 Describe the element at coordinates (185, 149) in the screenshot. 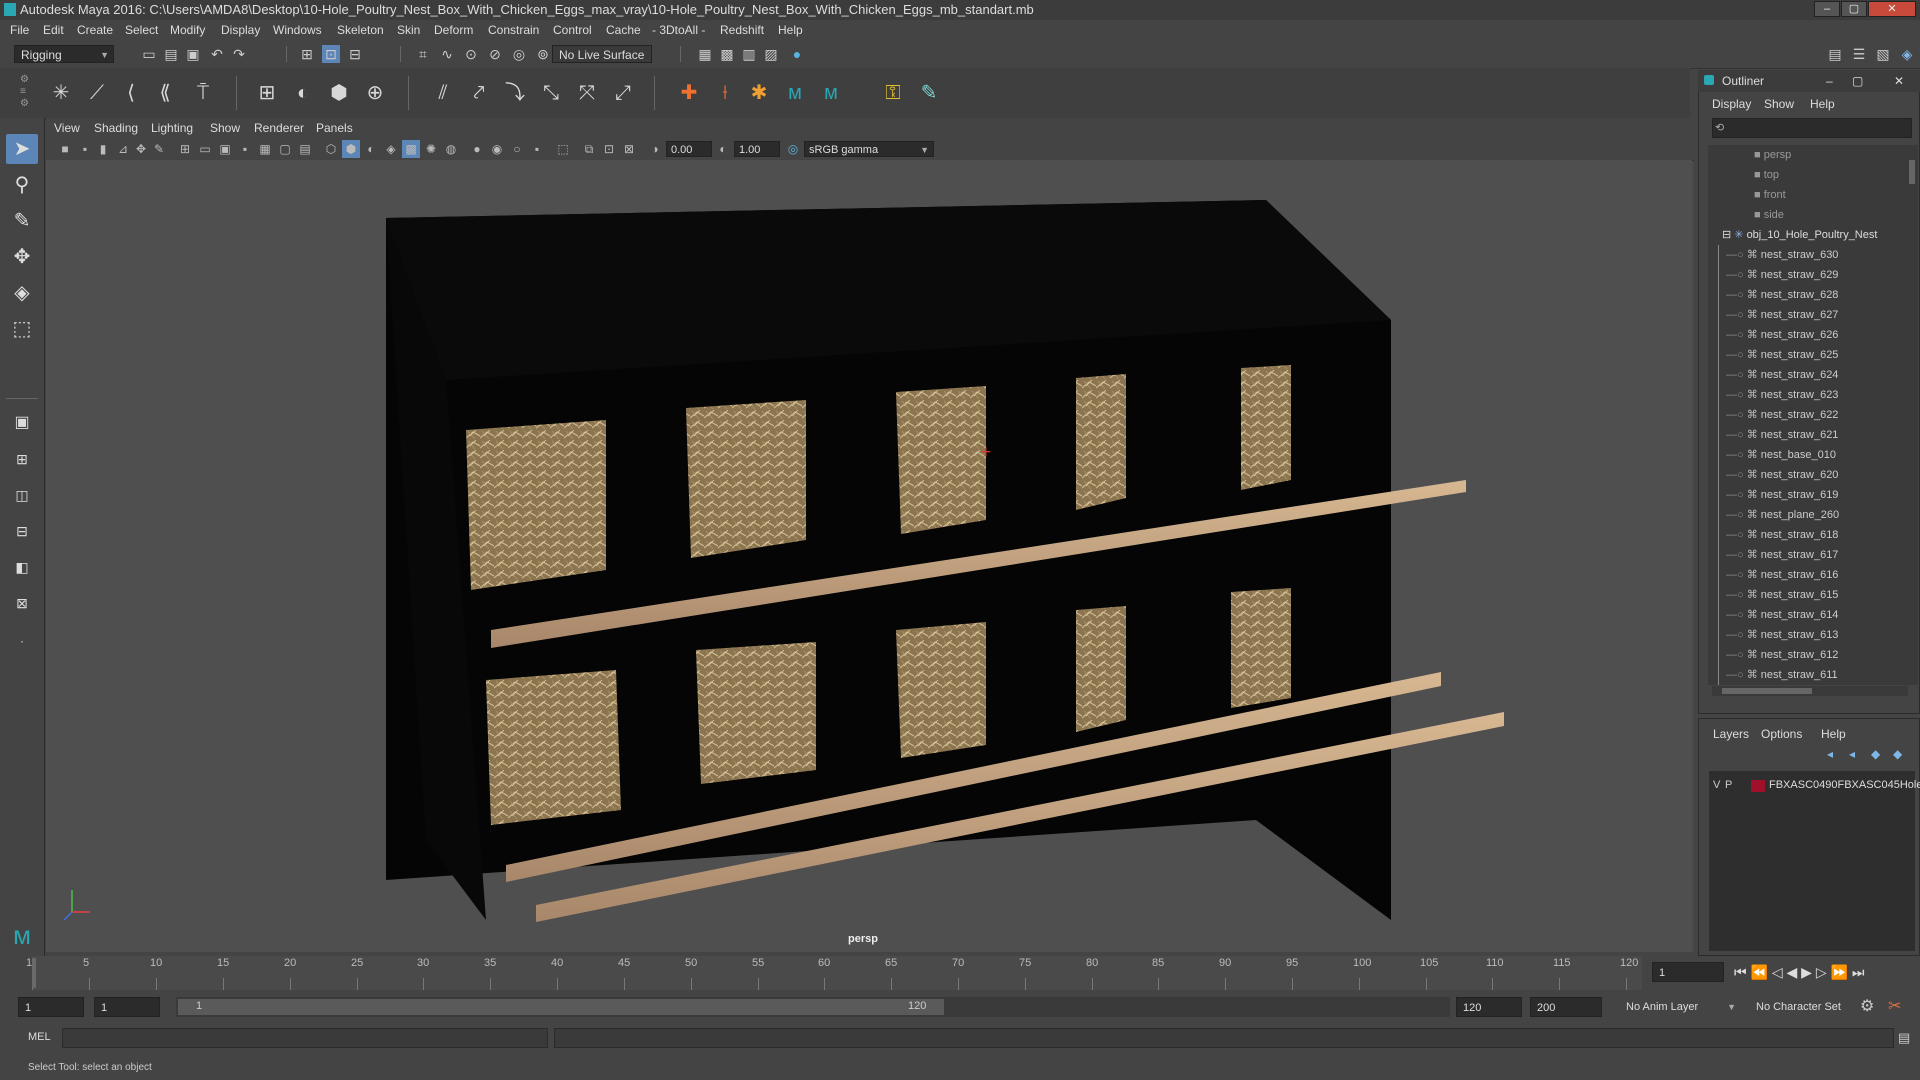

I see `grid-toggle-icon: ⊞` at that location.